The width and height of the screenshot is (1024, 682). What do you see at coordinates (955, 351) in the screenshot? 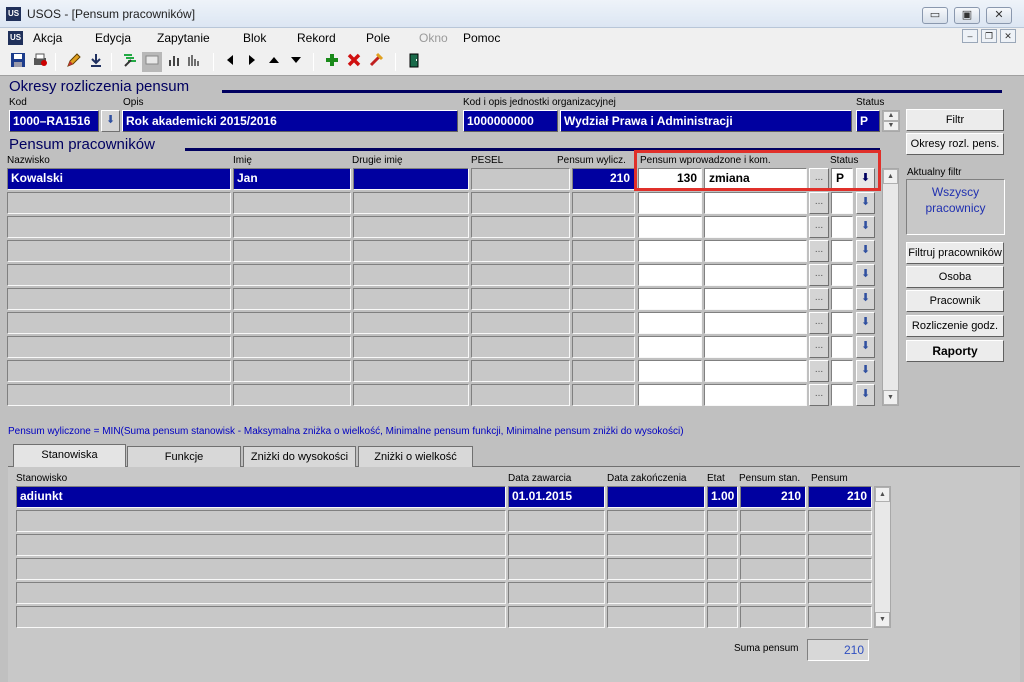
I see `raporty-button: Raporty` at bounding box center [955, 351].